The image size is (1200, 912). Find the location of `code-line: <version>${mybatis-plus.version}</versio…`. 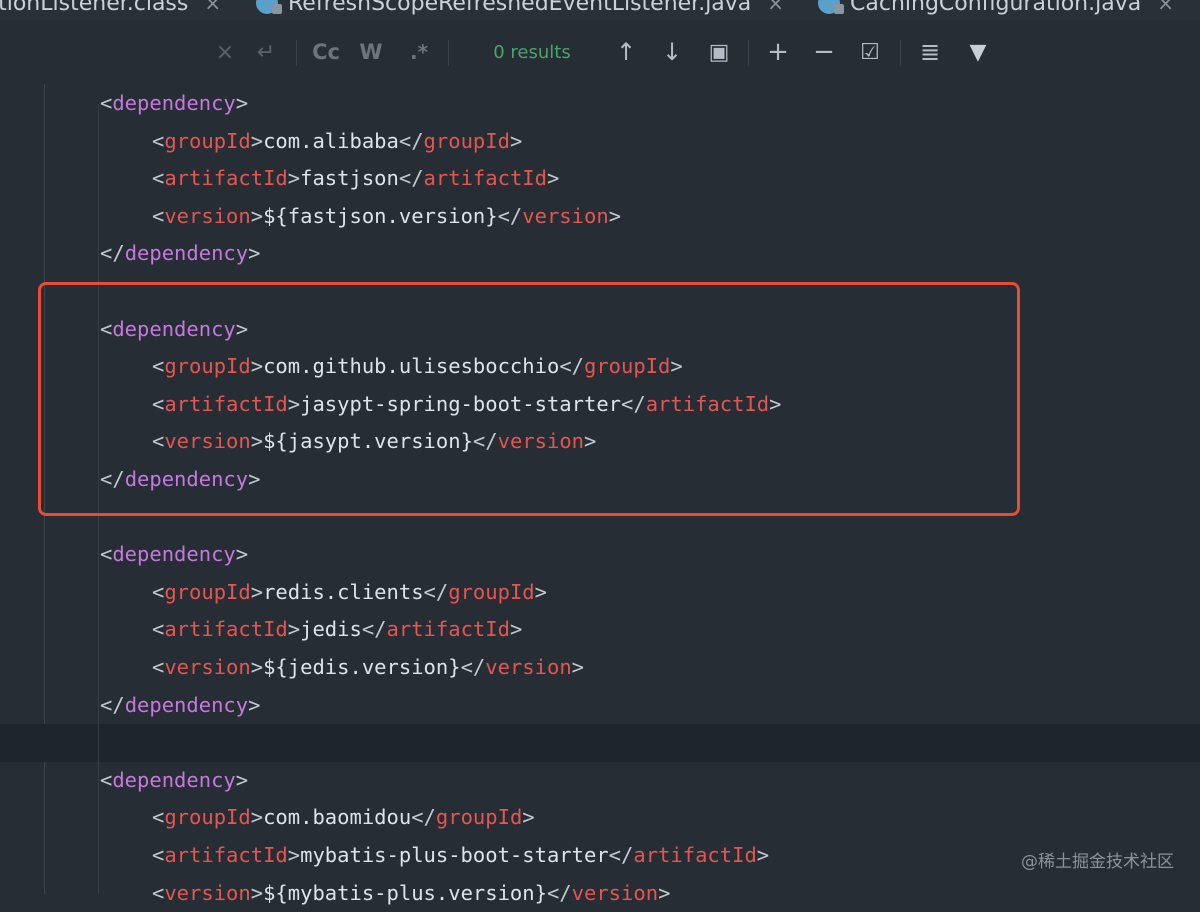

code-line: <version>${mybatis-plus.version}</versio… is located at coordinates (600, 893).